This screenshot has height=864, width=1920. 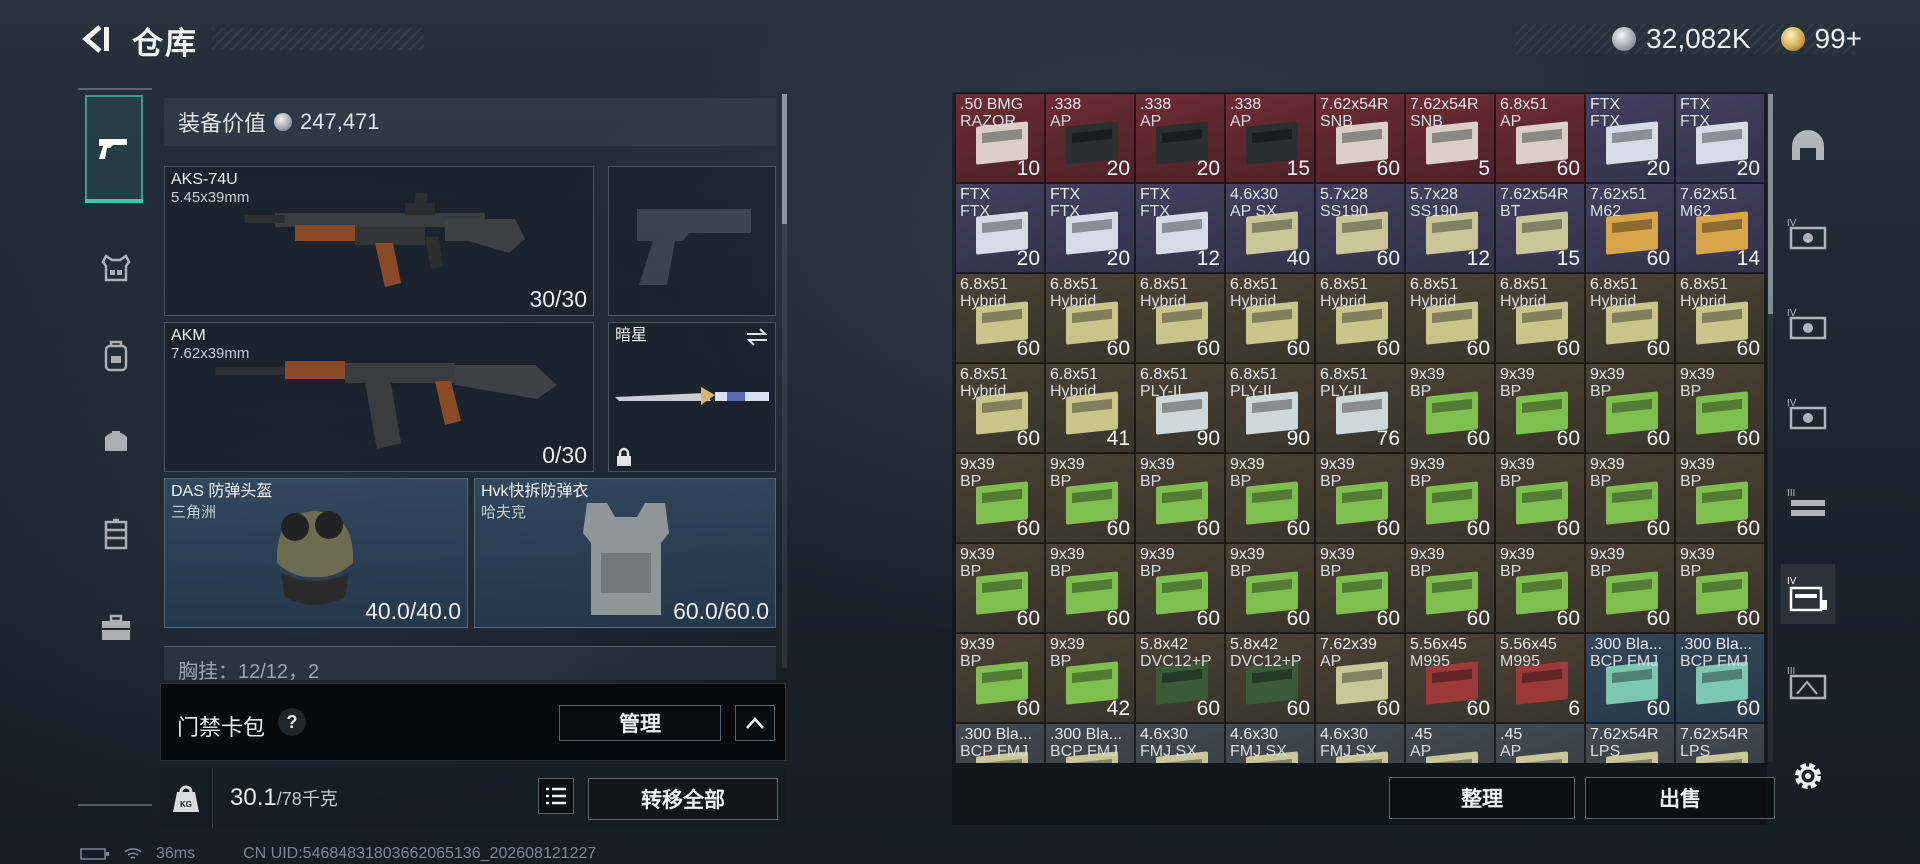 What do you see at coordinates (1540, 138) in the screenshot?
I see `ammo-item-cell: 6.8x51 AP 60` at bounding box center [1540, 138].